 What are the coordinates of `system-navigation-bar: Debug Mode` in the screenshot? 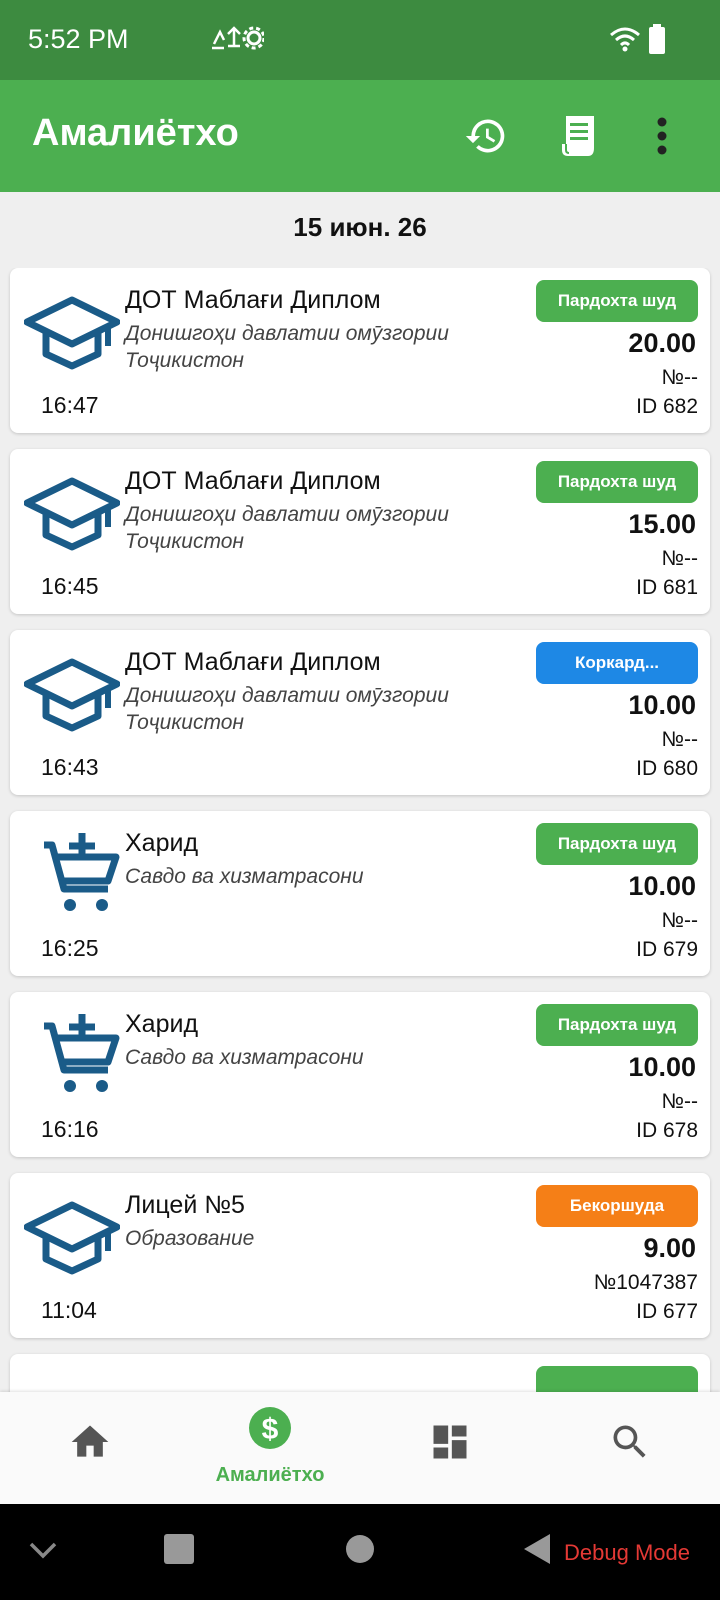 It's located at (360, 1552).